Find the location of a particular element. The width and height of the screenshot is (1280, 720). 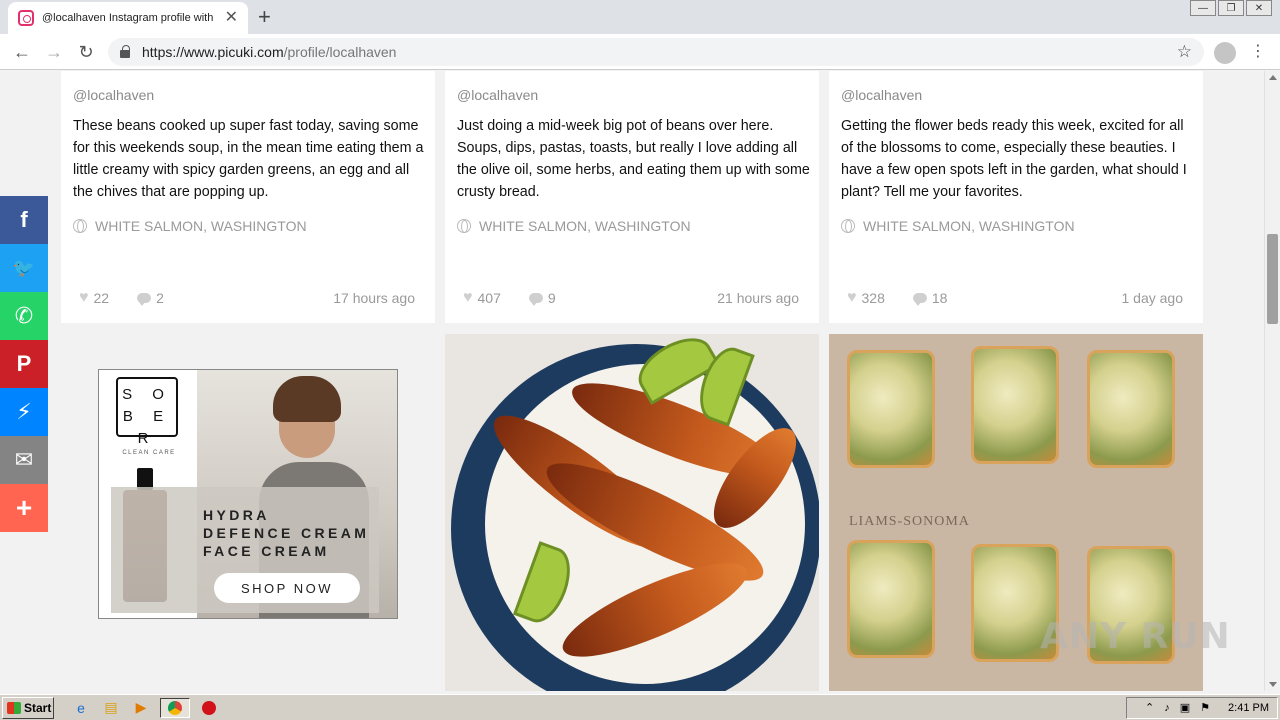

volume-icon: ♪ is located at coordinates (1167, 708).